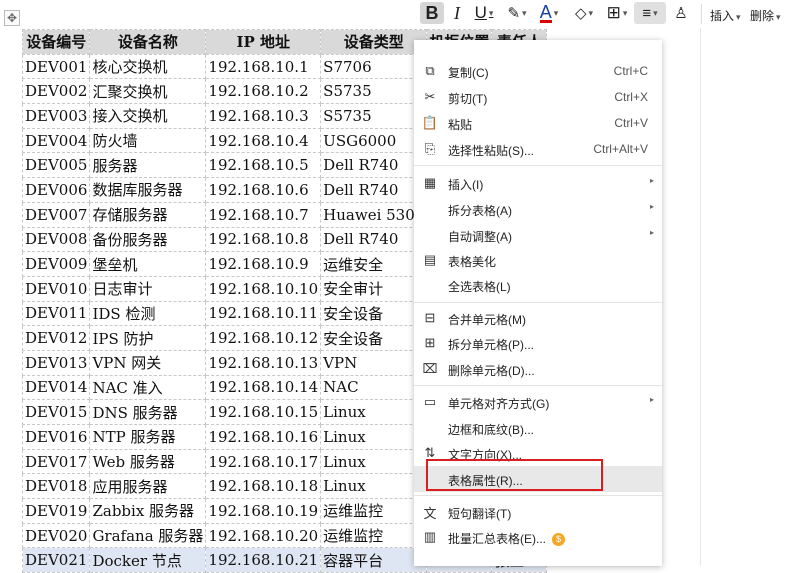 The height and width of the screenshot is (573, 786). Describe the element at coordinates (374, 560) in the screenshot. I see `table-cell: 容器平台` at that location.